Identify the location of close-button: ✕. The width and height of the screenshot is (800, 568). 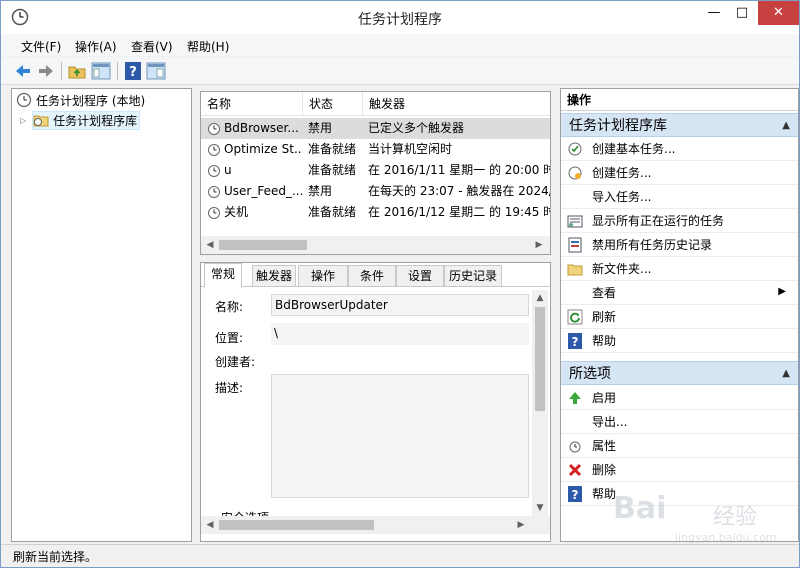
(778, 13).